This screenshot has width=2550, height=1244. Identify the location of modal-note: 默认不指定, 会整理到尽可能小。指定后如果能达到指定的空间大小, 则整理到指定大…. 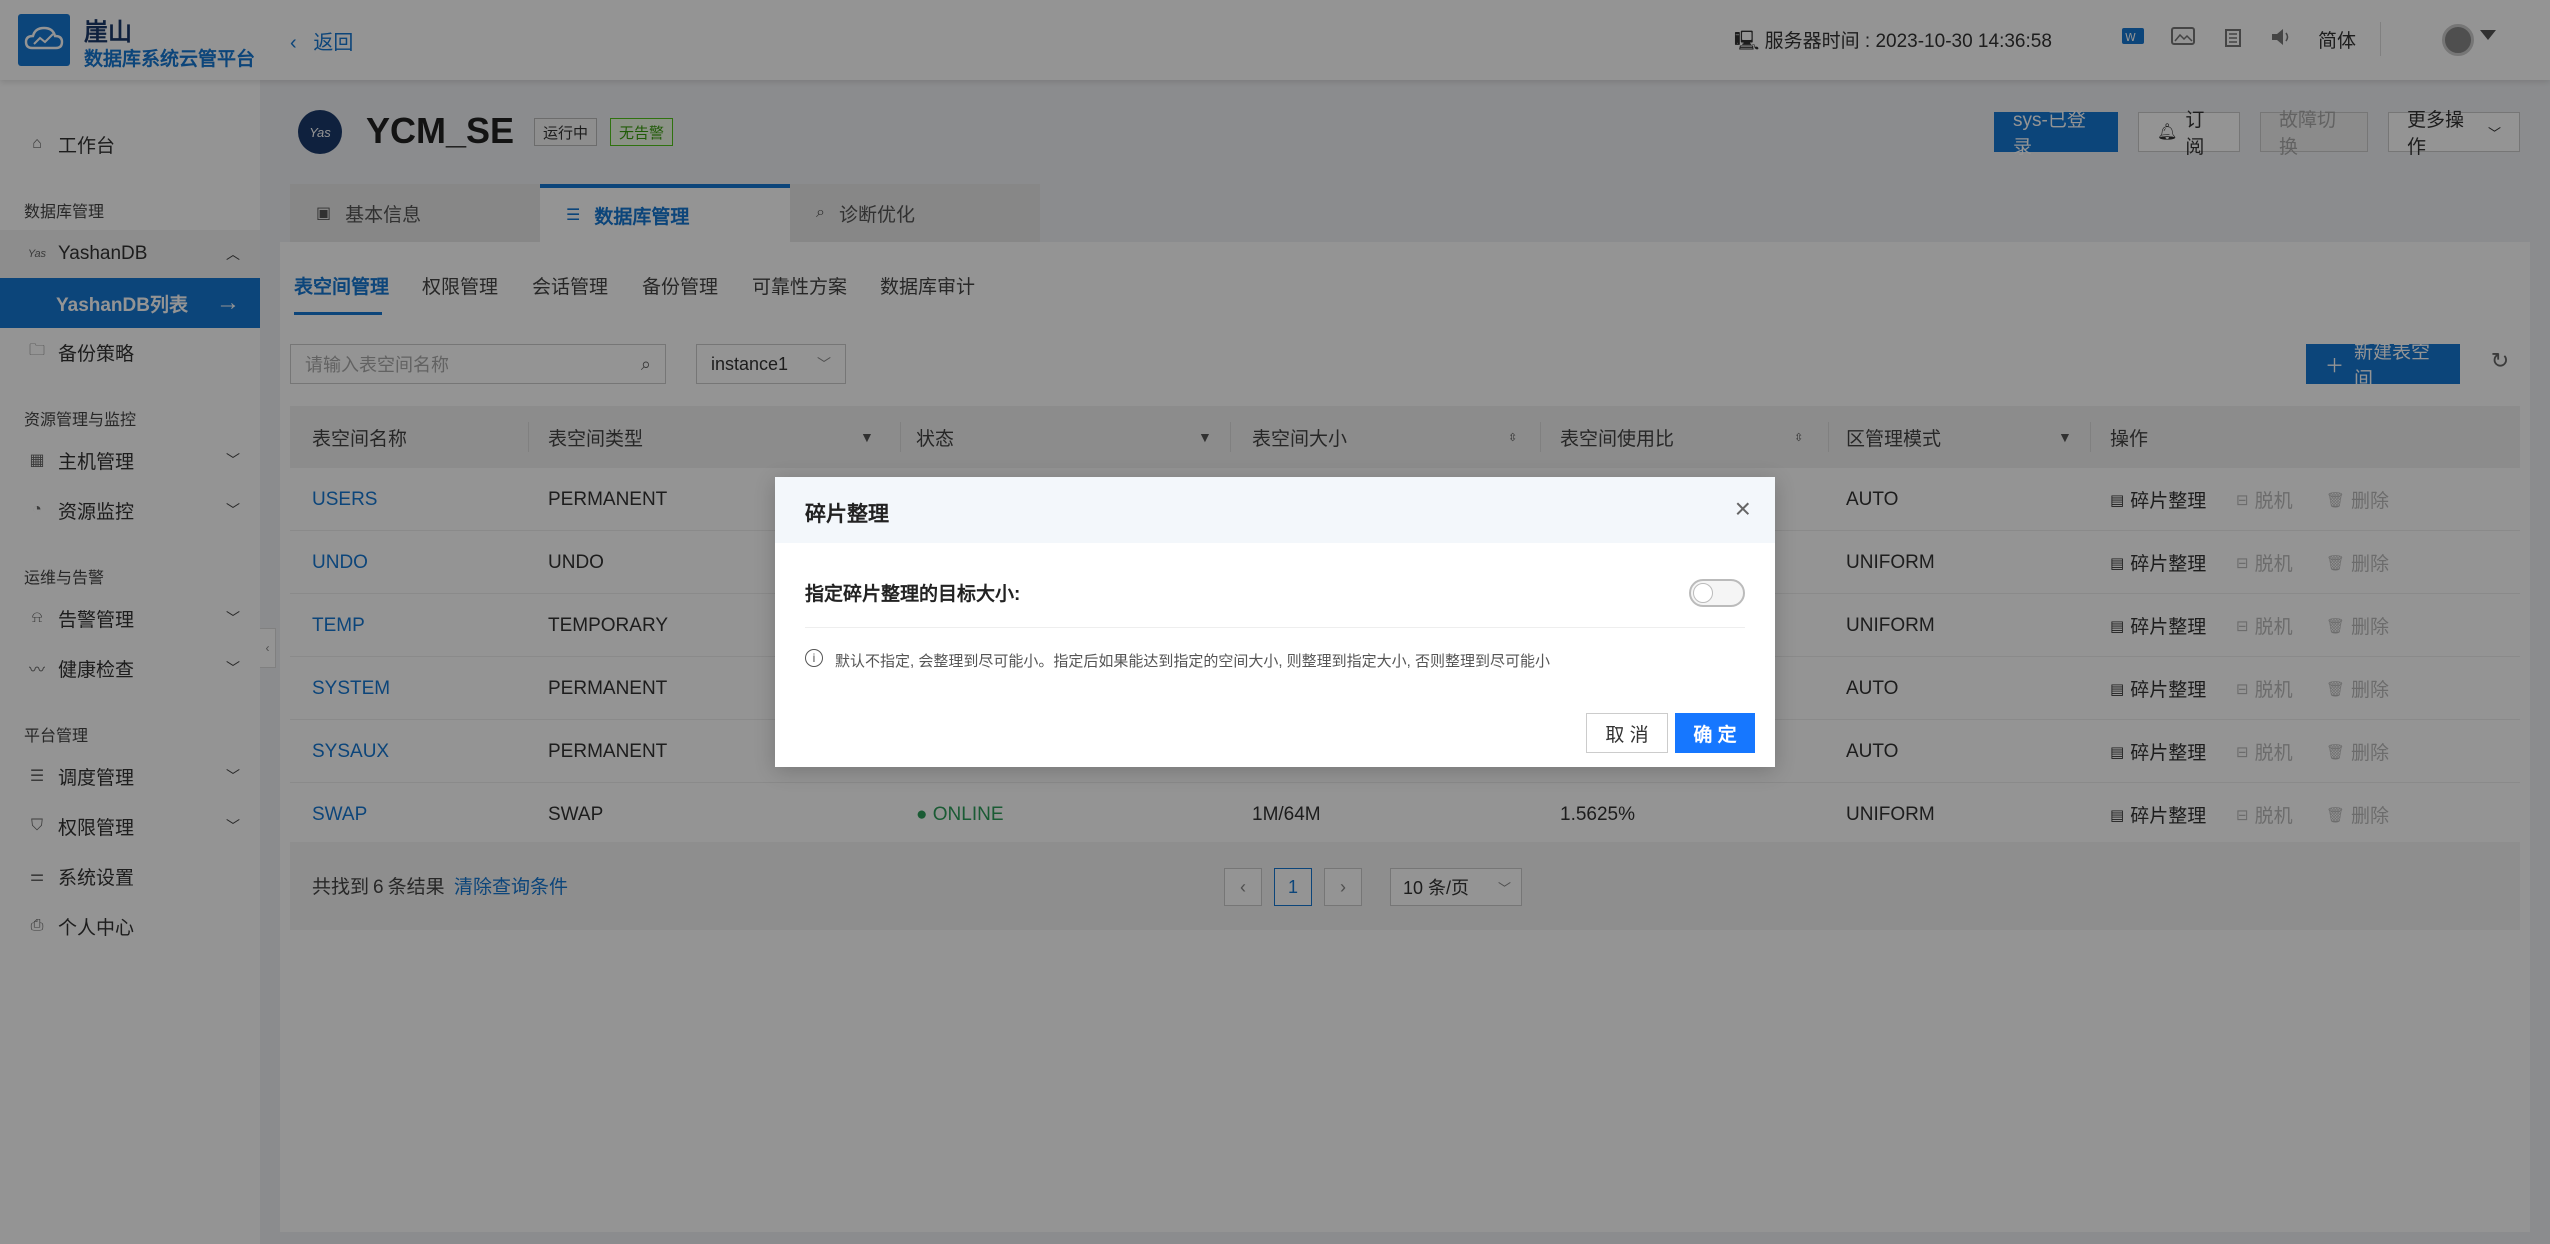
(1193, 661).